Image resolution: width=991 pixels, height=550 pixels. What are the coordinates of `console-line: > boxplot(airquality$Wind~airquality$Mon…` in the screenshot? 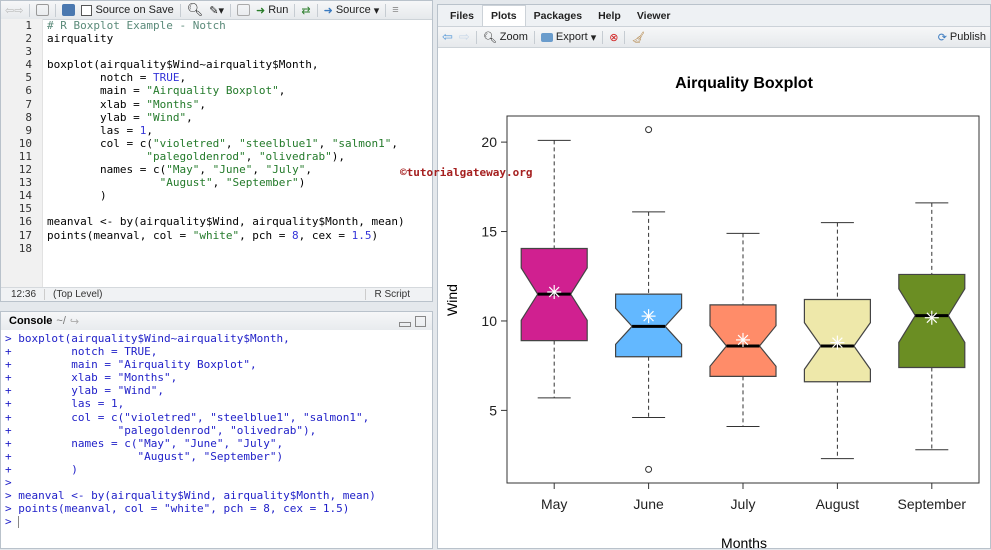 It's located at (218, 338).